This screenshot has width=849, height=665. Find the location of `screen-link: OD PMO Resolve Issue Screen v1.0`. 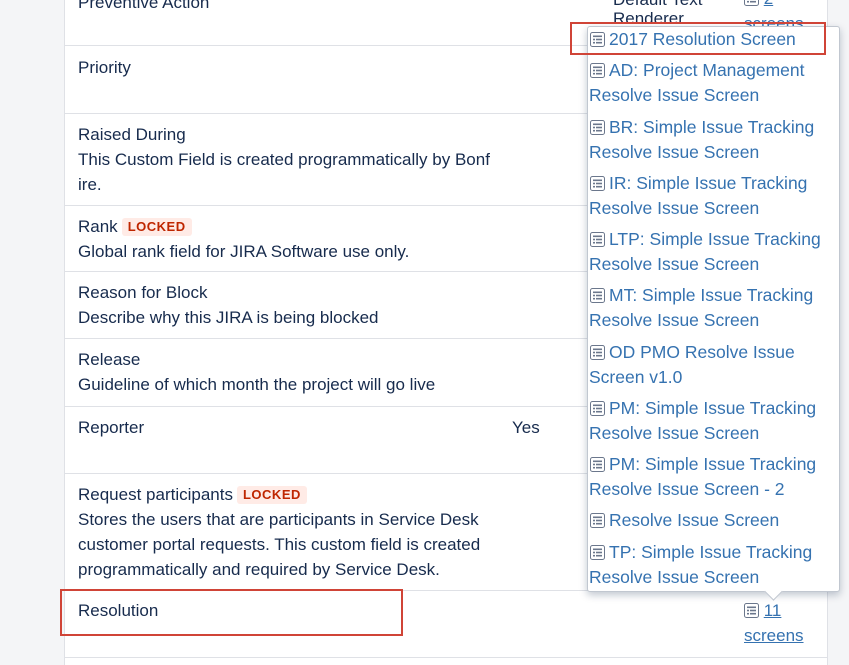

screen-link: OD PMO Resolve Issue Screen v1.0 is located at coordinates (709, 365).